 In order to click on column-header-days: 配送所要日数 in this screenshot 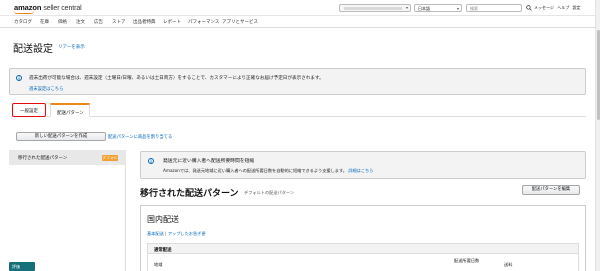, I will do `click(467, 260)`.